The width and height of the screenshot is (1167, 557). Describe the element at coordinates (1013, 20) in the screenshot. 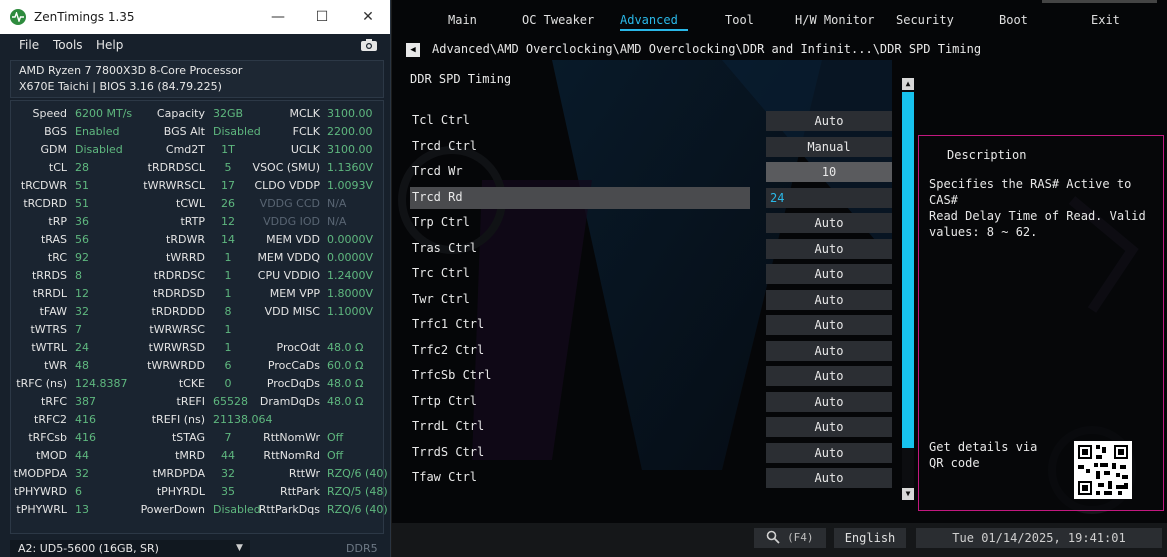

I see `tab-boot: Boot` at that location.